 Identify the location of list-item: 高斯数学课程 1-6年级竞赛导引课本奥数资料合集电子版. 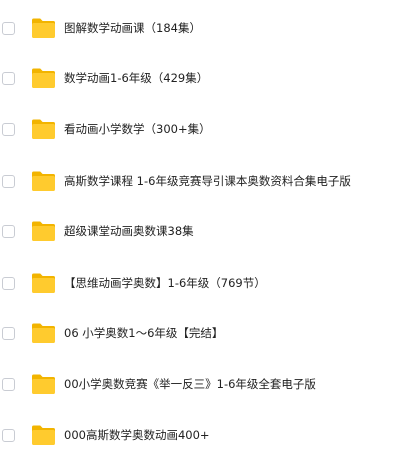
(200, 181).